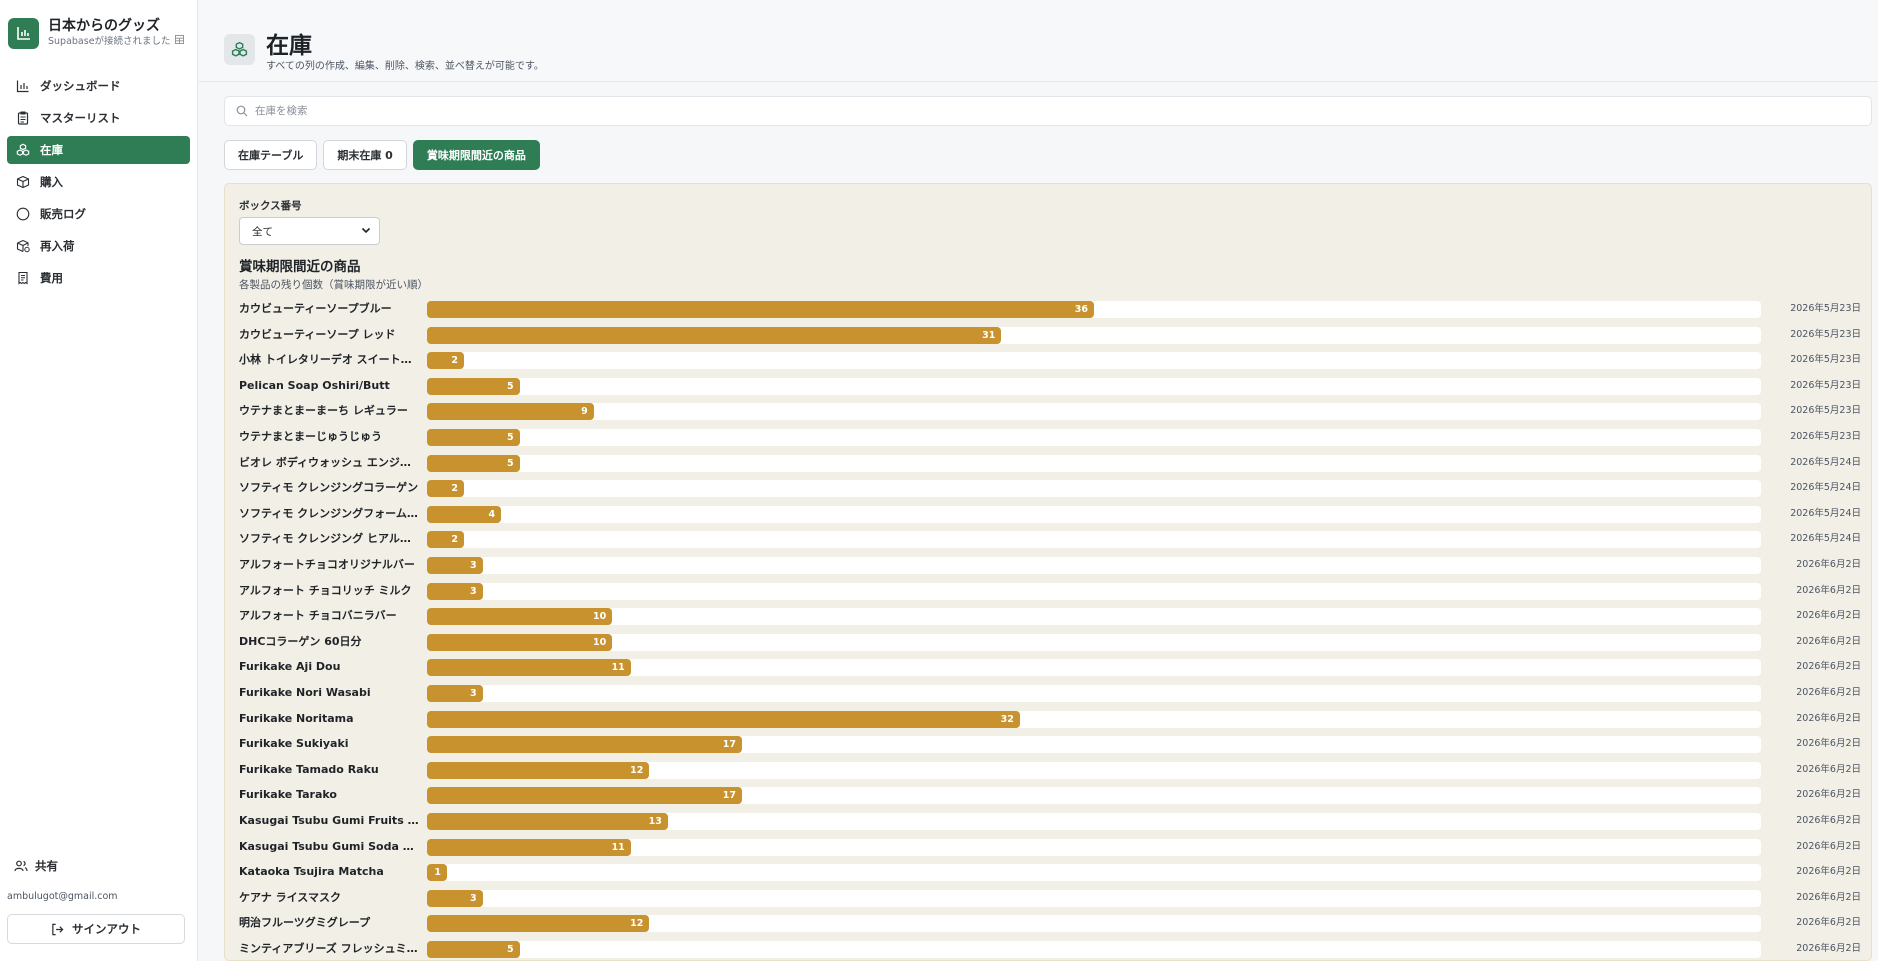 The height and width of the screenshot is (961, 1878). Describe the element at coordinates (98, 182) in the screenshot. I see `sidebar-item-3: 購入` at that location.